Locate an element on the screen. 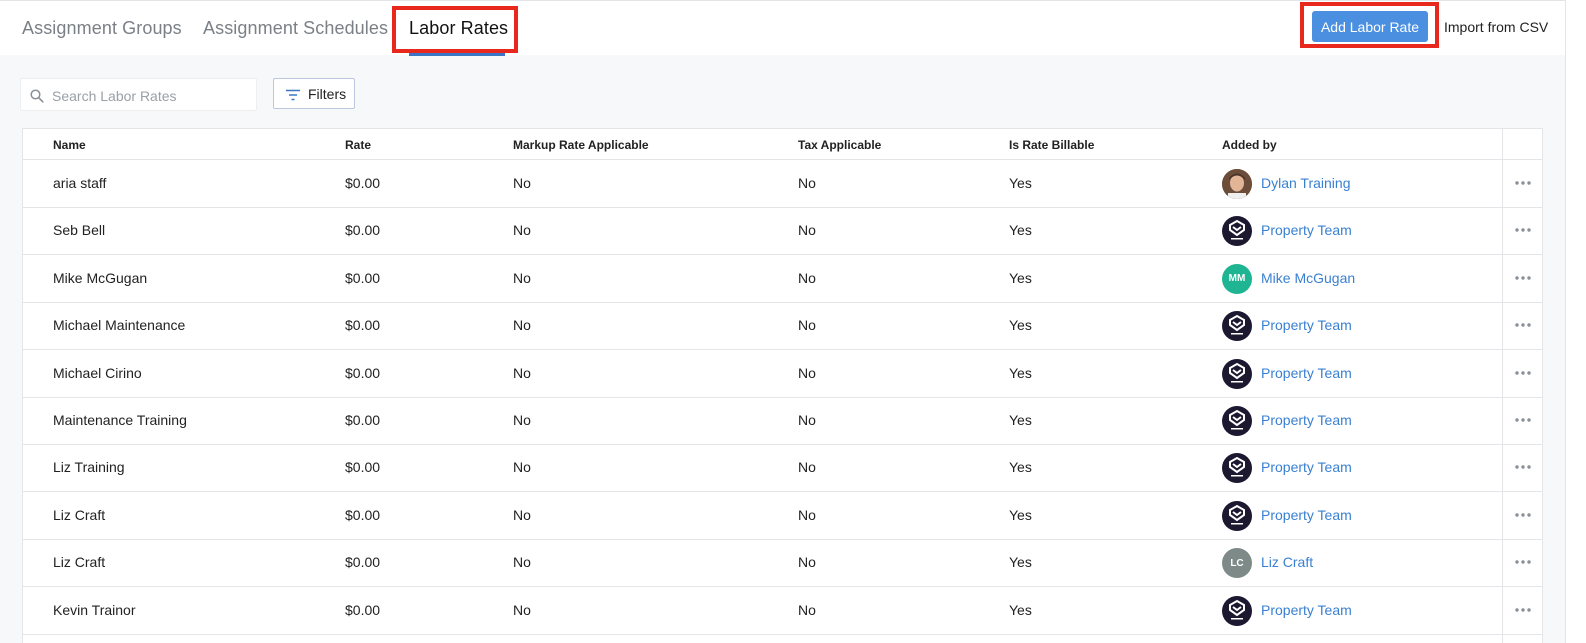  filters-button: Filters is located at coordinates (314, 93).